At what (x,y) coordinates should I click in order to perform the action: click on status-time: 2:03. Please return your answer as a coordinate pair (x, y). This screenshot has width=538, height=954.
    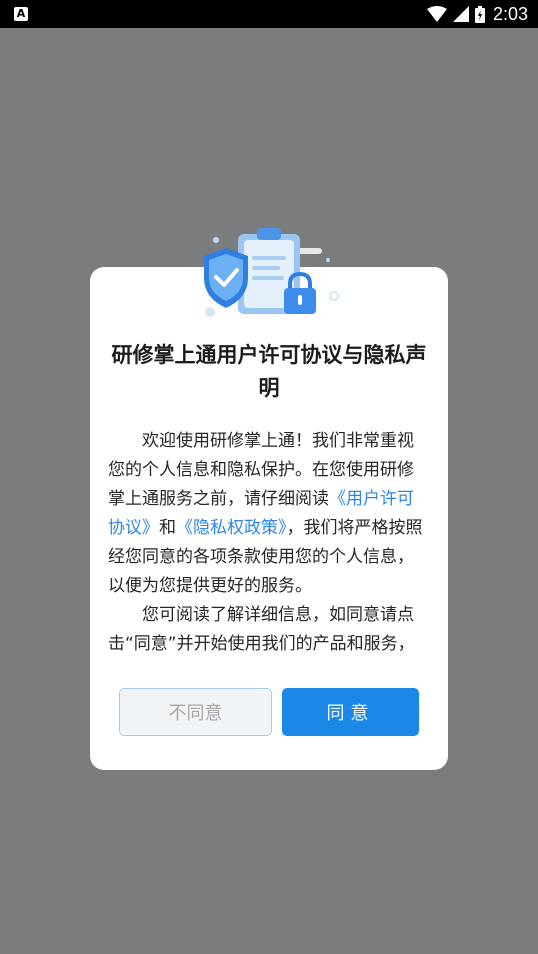
    Looking at the image, I should click on (510, 13).